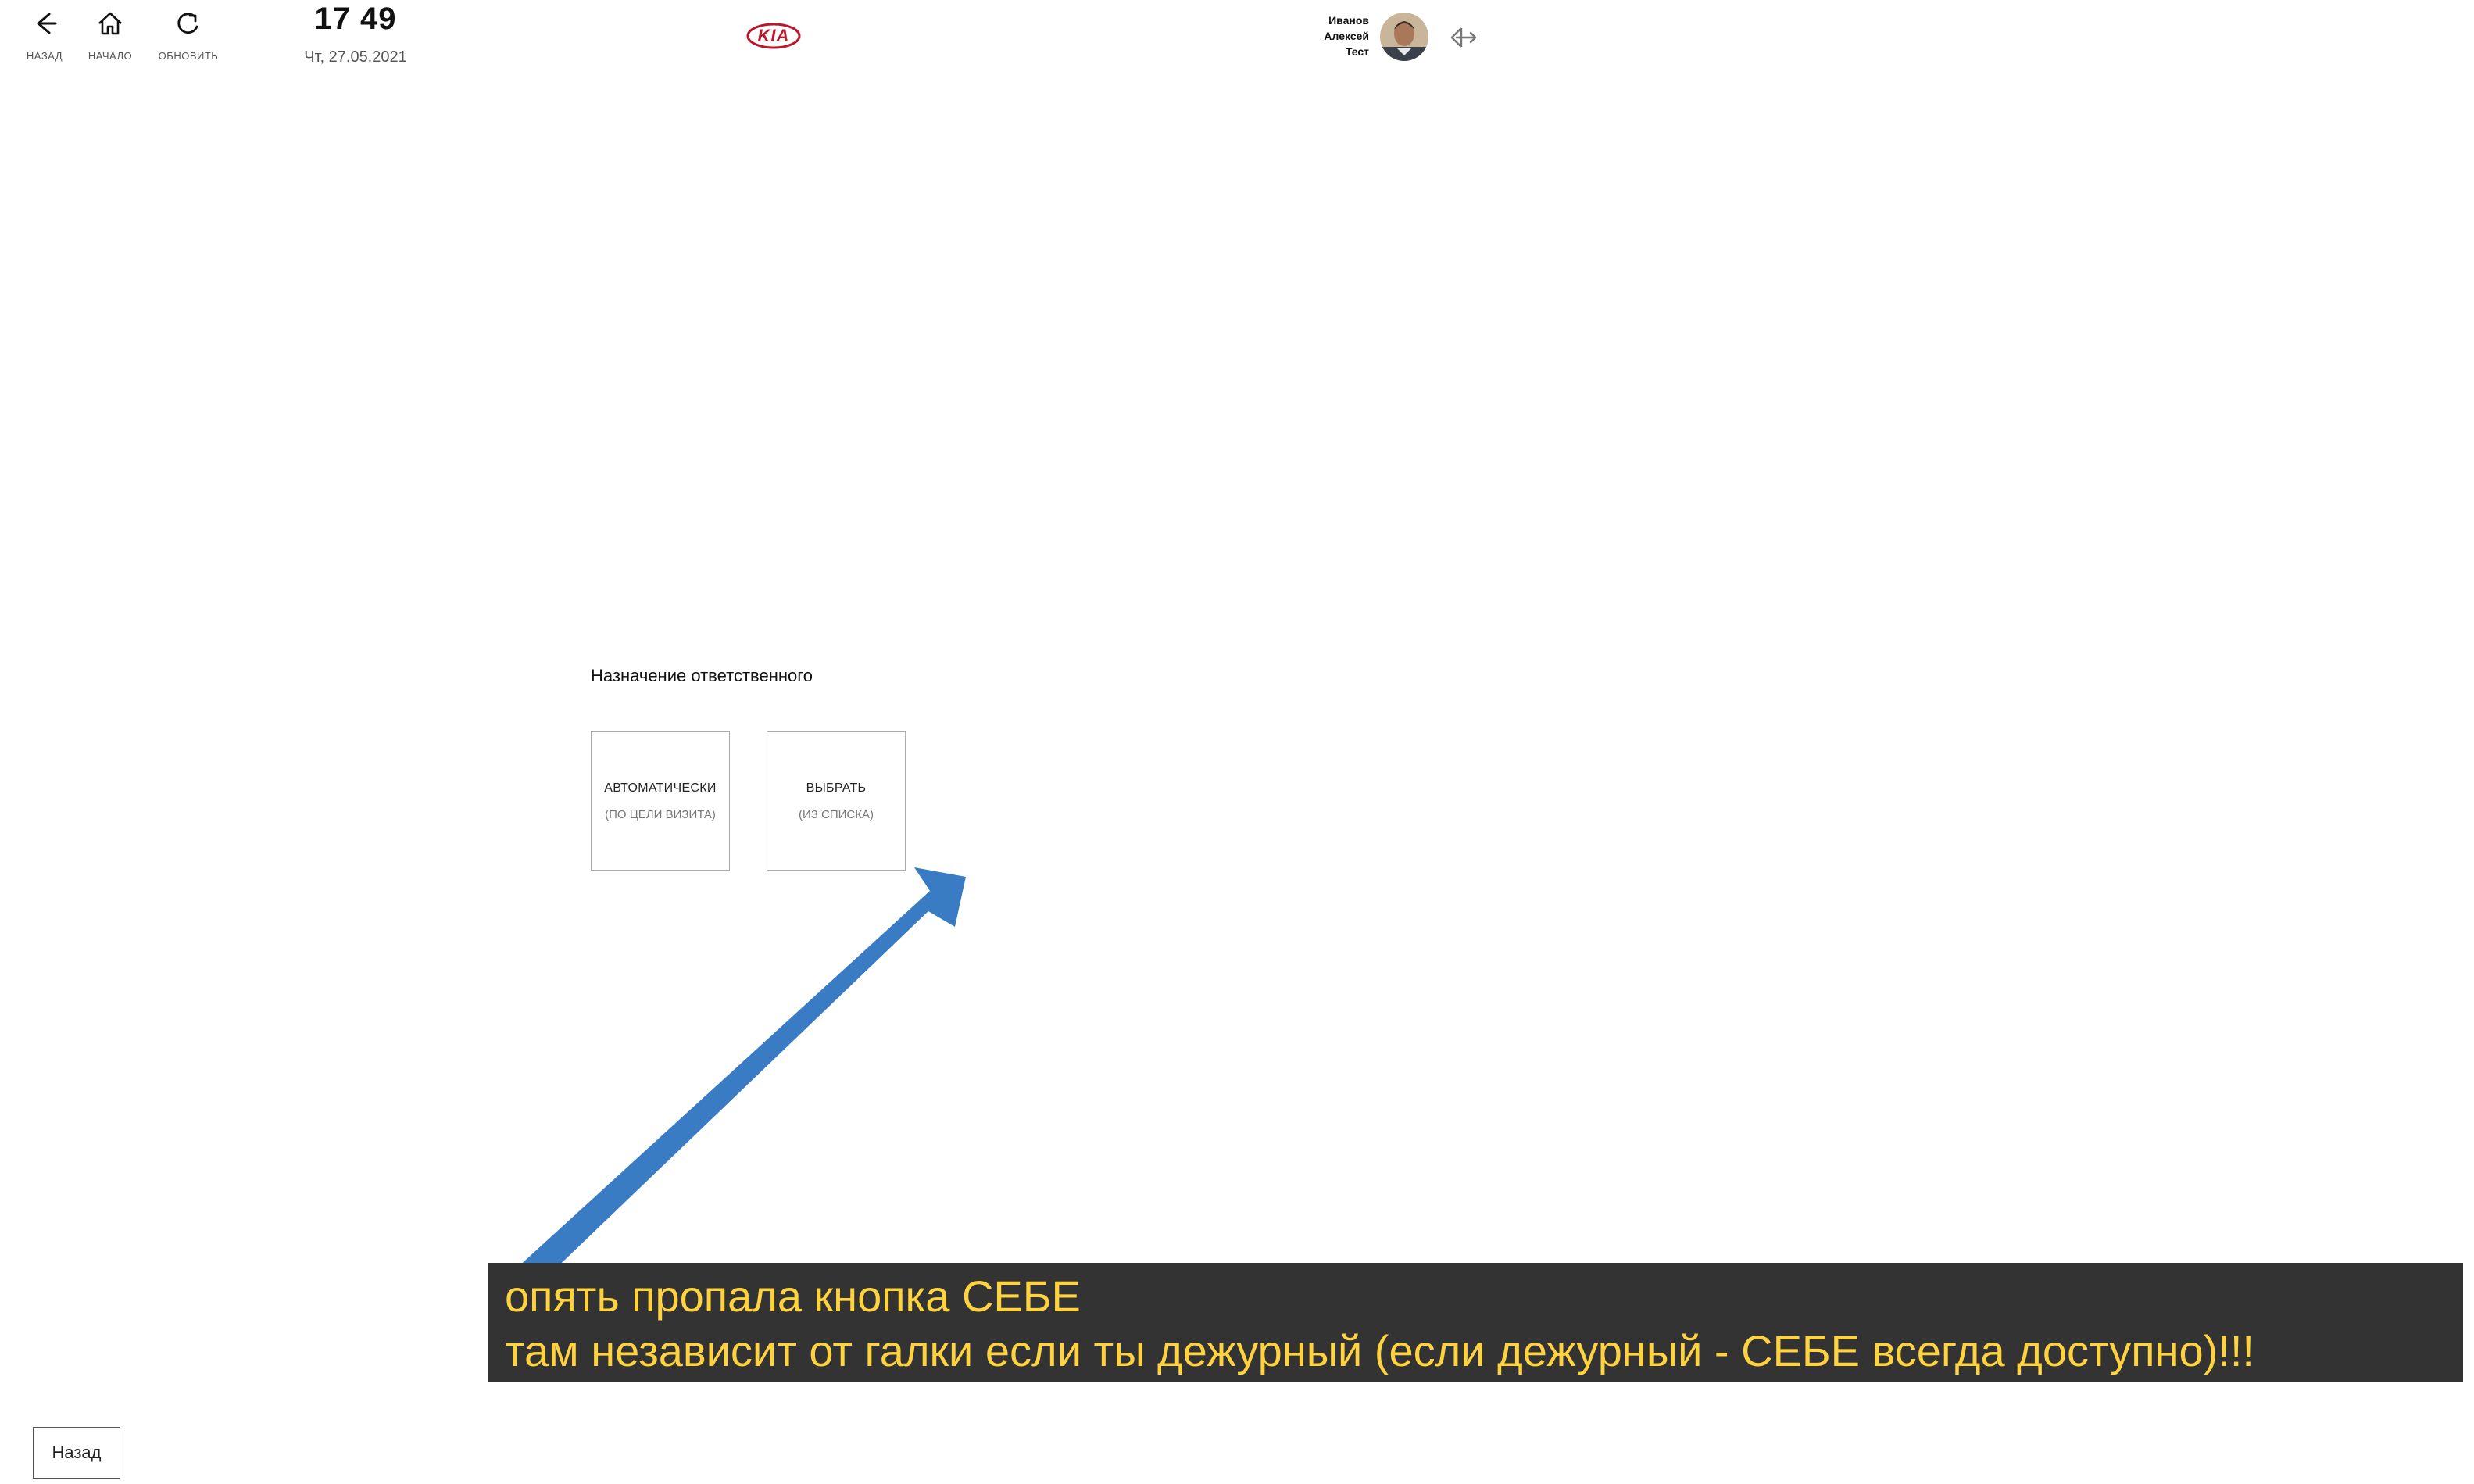 This screenshot has width=2474, height=1484. I want to click on kia-logo-text: KIA, so click(774, 35).